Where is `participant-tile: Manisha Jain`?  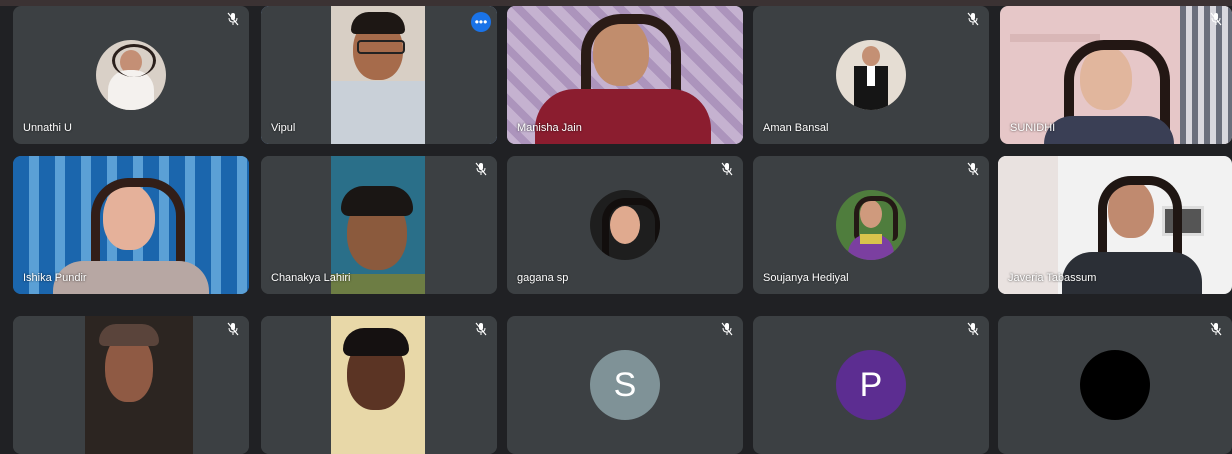
participant-tile: Manisha Jain is located at coordinates (625, 75).